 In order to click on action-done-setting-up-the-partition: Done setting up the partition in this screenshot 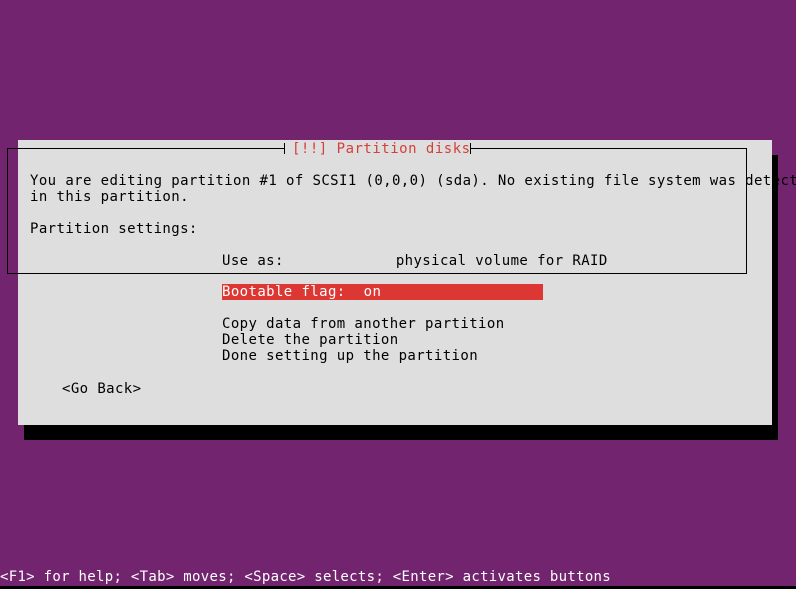, I will do `click(350, 356)`.